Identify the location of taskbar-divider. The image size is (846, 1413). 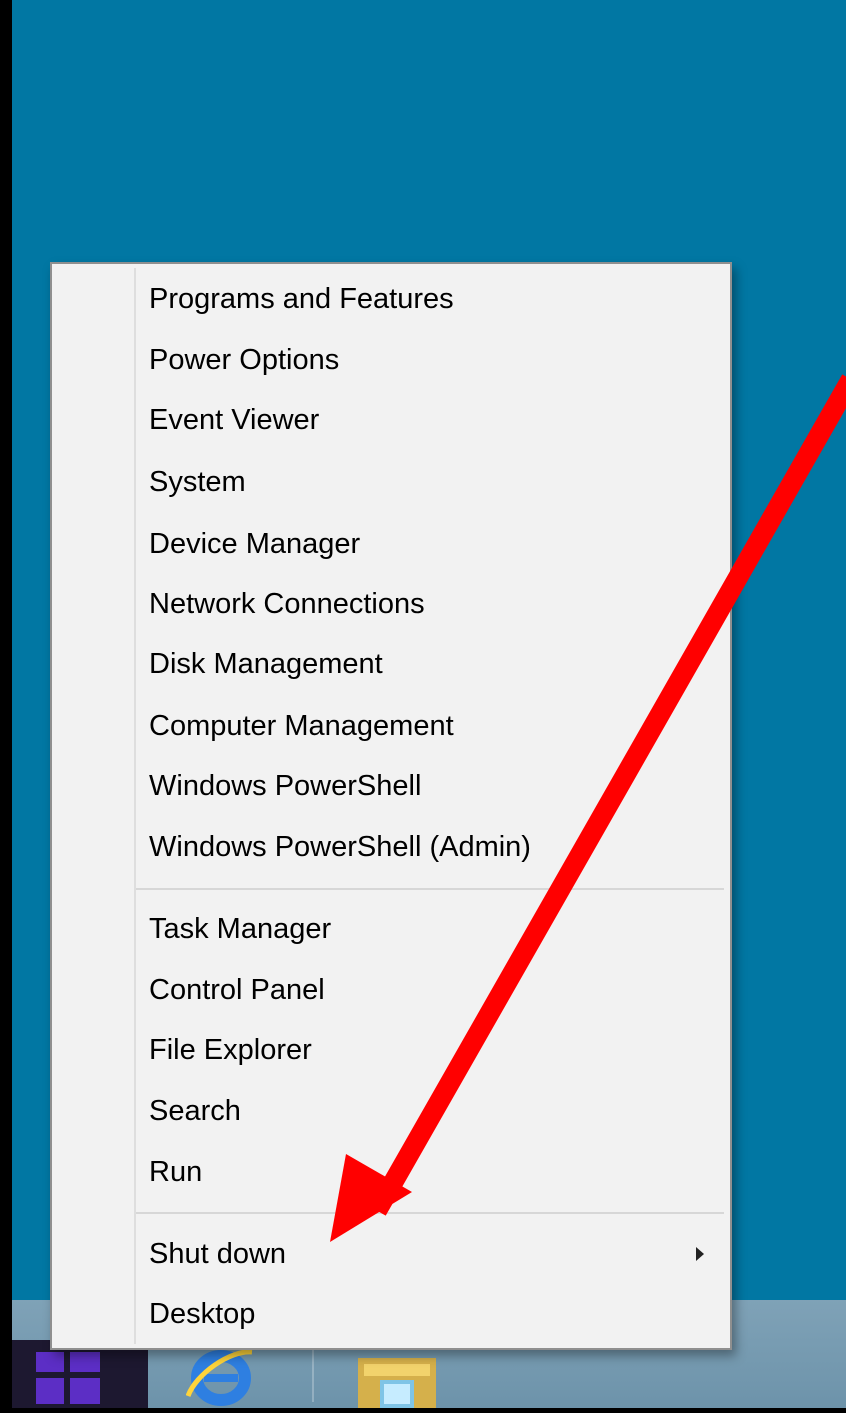
(313, 1374).